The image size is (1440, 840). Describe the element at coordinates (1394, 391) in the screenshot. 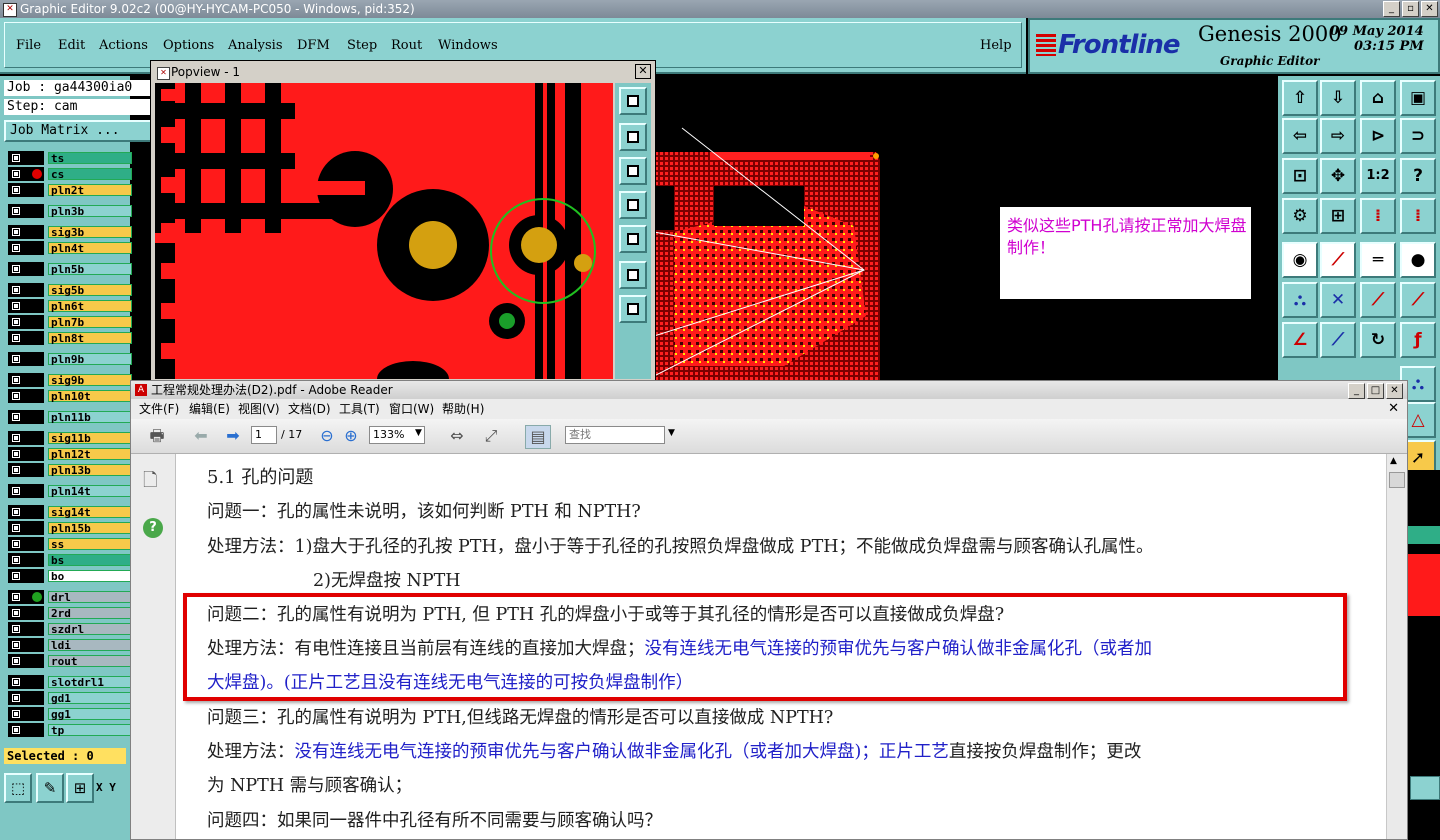

I see `reader-close-button: ✕` at that location.